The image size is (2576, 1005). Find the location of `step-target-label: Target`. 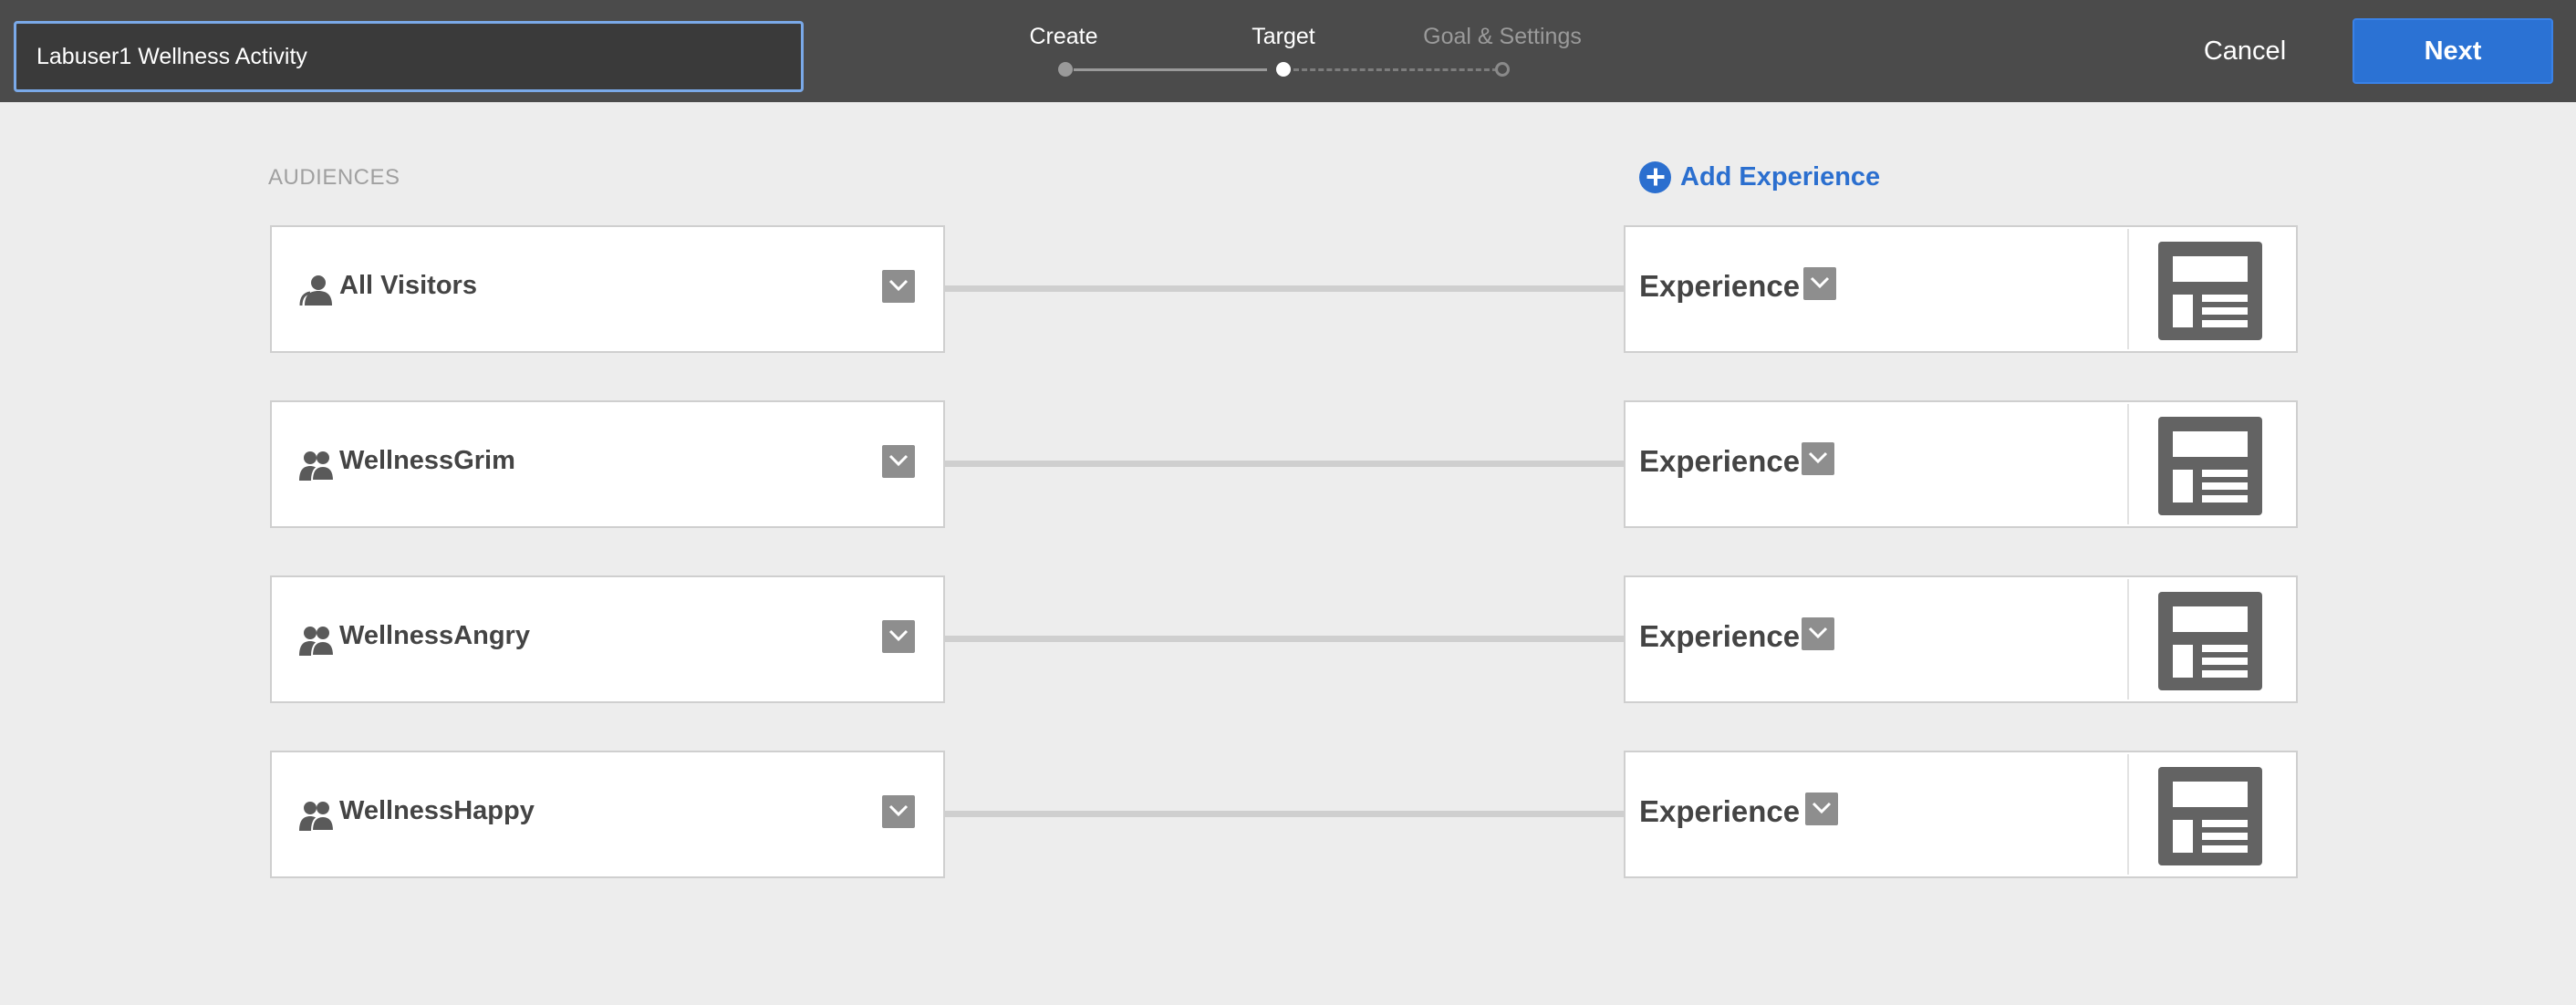

step-target-label: Target is located at coordinates (1283, 37).